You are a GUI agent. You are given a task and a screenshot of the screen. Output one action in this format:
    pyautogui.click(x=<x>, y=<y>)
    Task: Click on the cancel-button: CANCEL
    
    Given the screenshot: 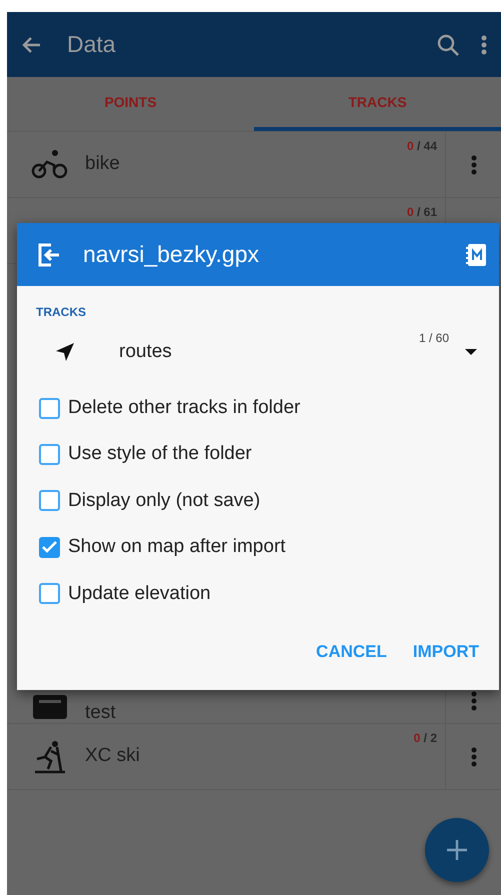 What is the action you would take?
    pyautogui.click(x=351, y=651)
    